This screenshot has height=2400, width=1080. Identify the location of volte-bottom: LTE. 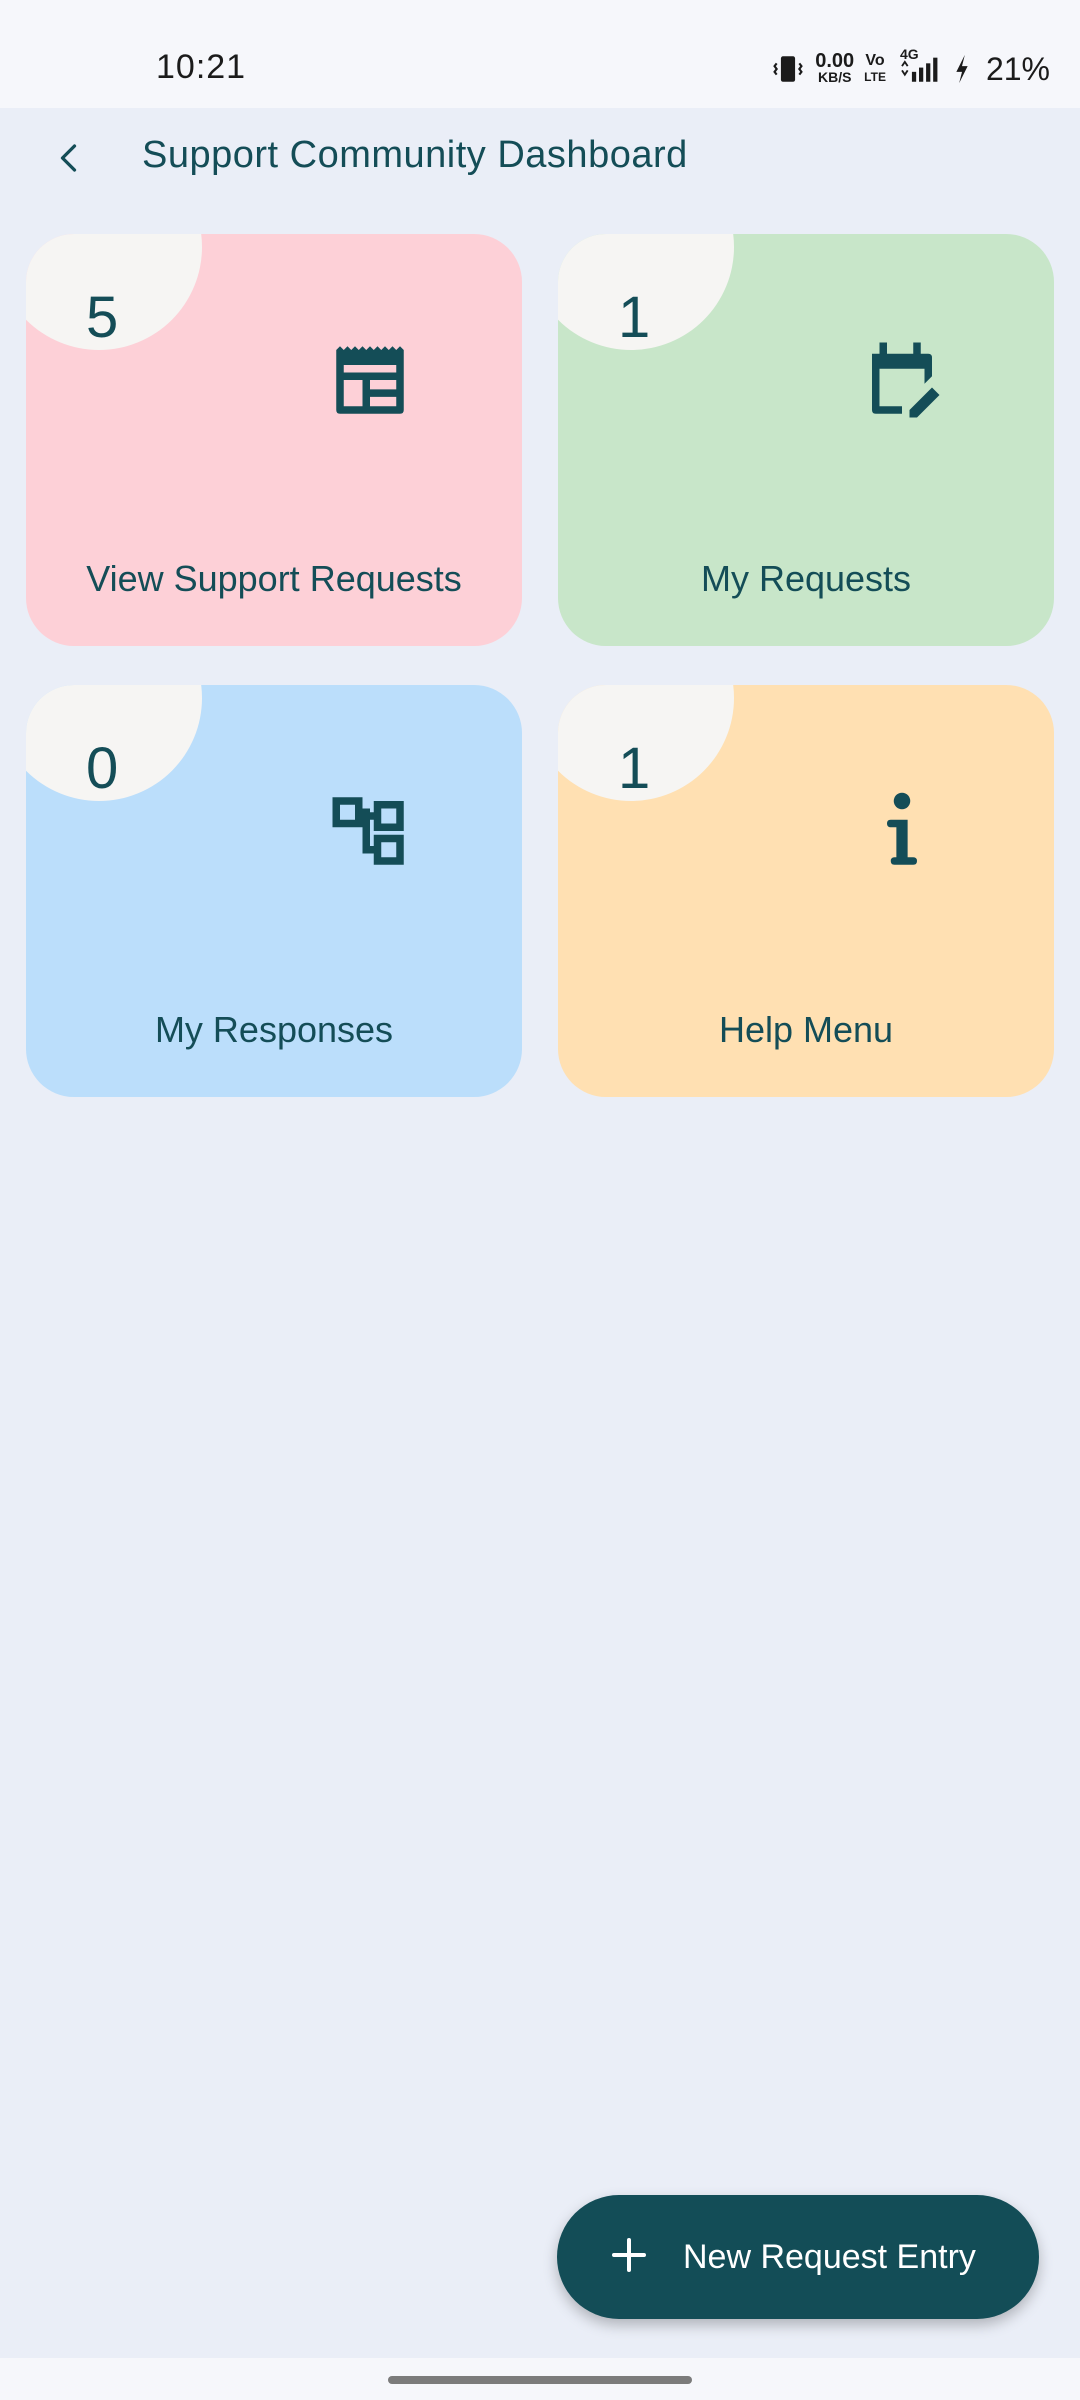
(875, 77).